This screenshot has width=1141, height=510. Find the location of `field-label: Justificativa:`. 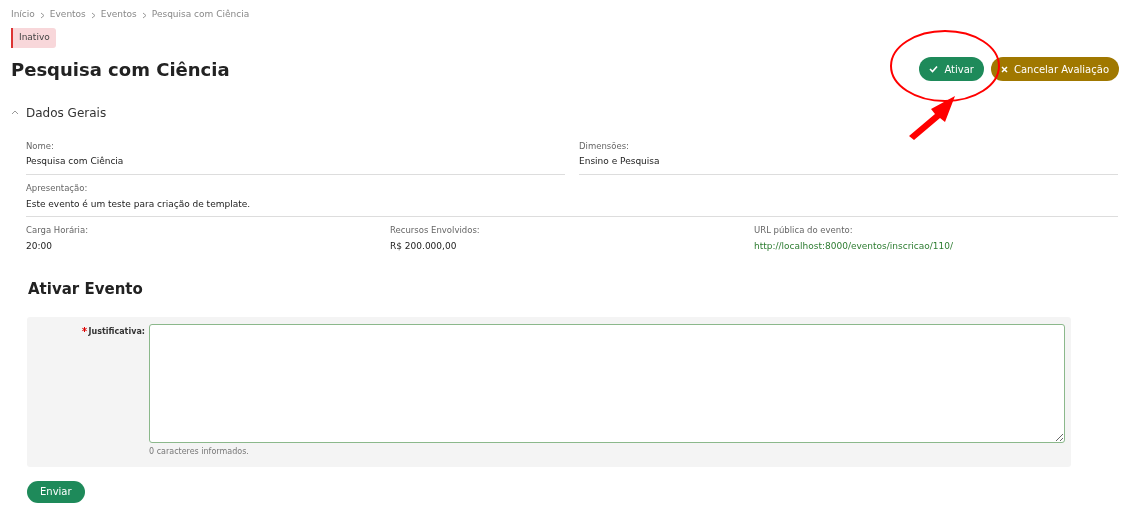

field-label: Justificativa: is located at coordinates (116, 331).